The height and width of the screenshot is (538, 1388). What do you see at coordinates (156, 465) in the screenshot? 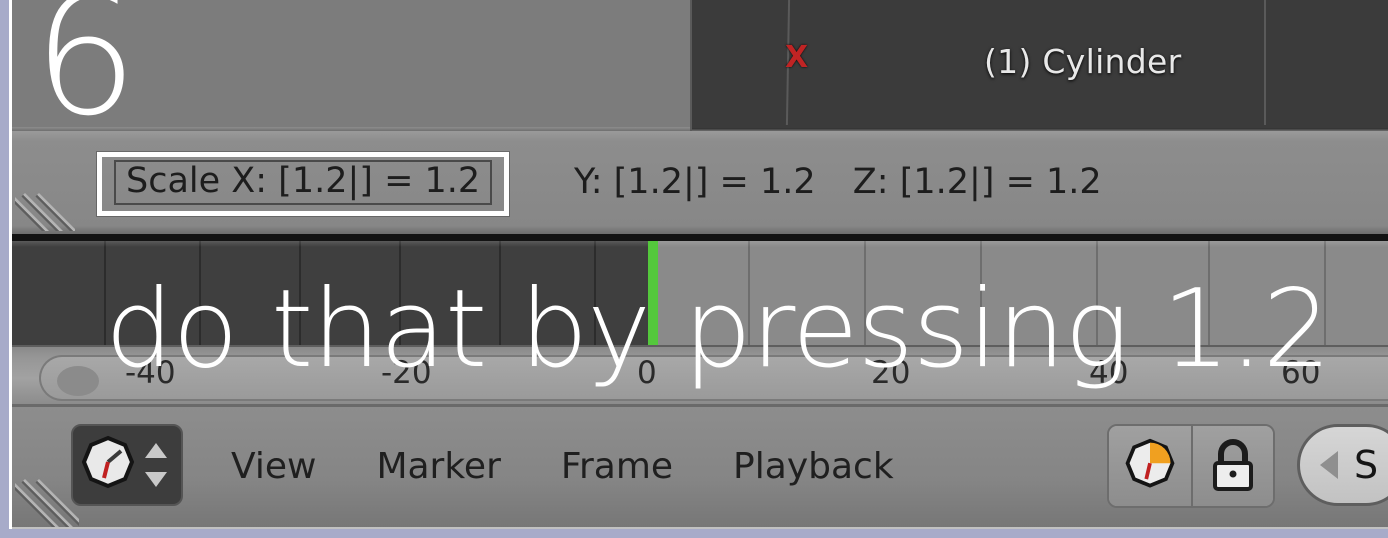
I see `selector-arrows-icon` at bounding box center [156, 465].